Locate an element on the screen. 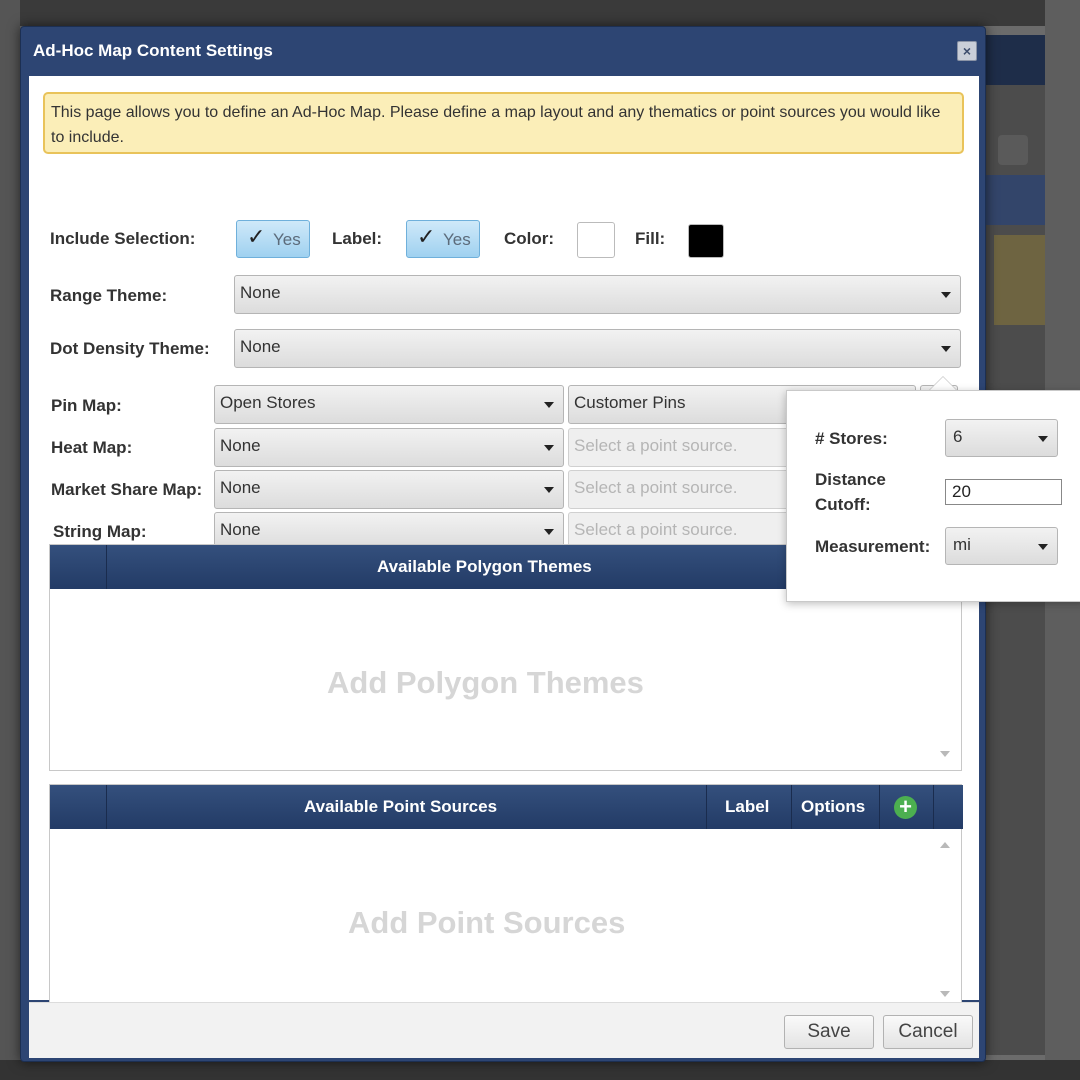 Image resolution: width=1080 pixels, height=1080 pixels. string-map-source-placeholder: Select a point source. is located at coordinates (656, 529).